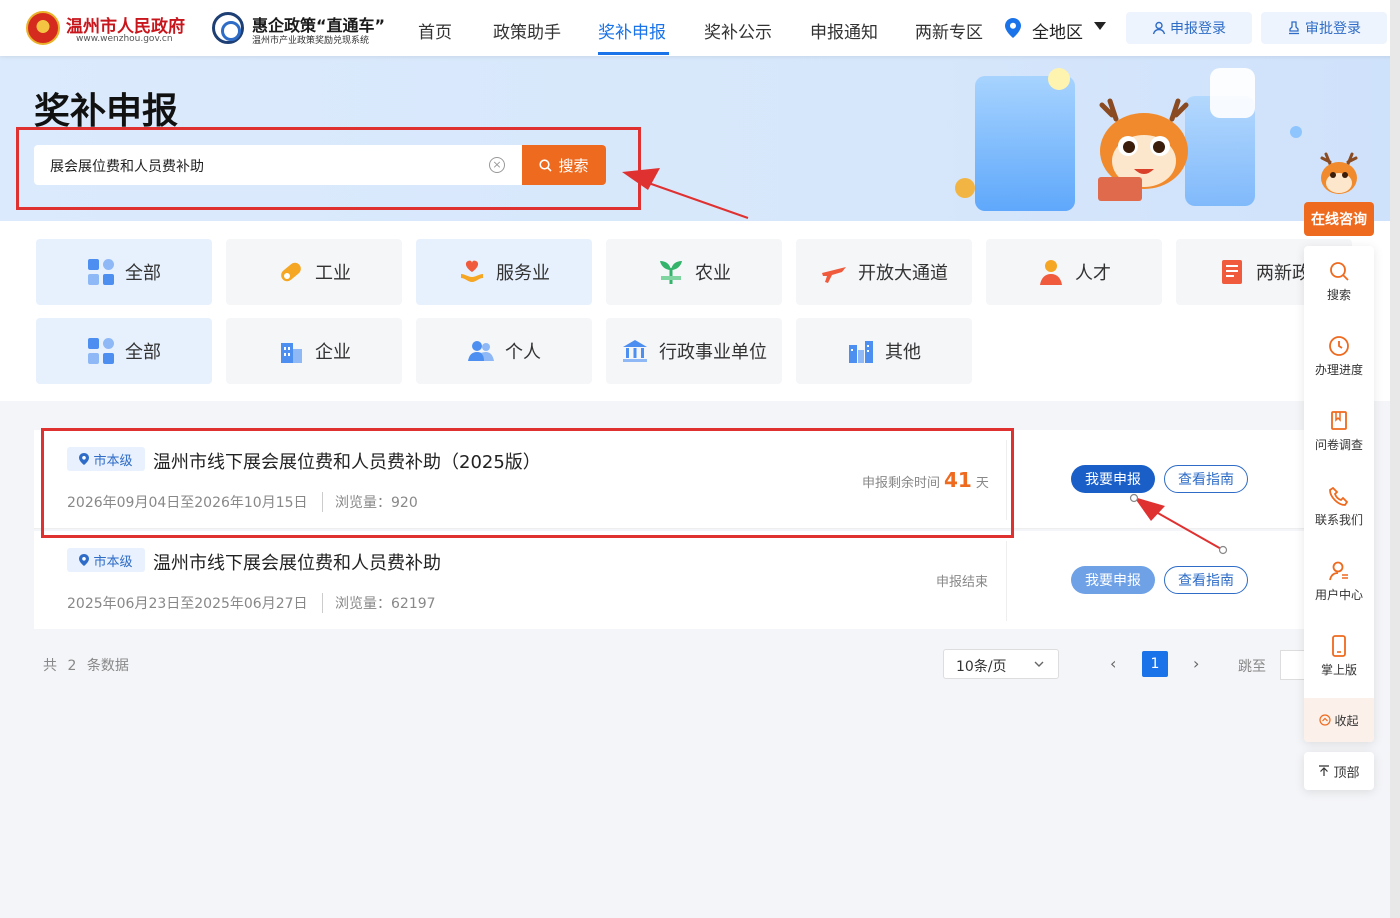 The width and height of the screenshot is (1400, 918). I want to click on subject-institution: 行政事业单位, so click(694, 351).